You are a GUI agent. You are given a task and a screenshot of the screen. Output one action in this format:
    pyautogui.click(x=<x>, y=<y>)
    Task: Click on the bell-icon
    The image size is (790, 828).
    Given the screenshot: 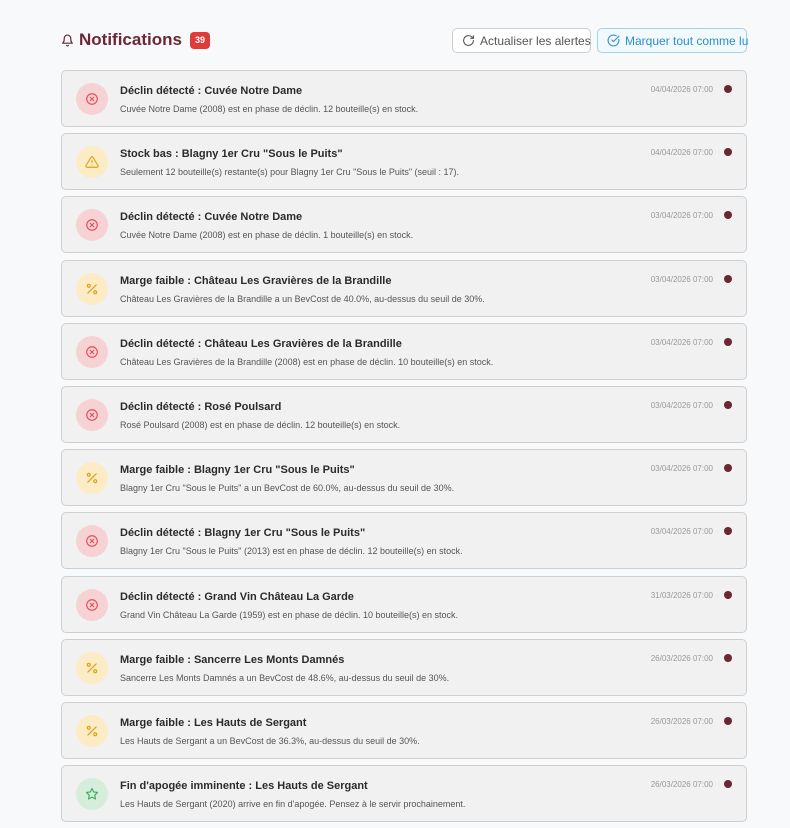 What is the action you would take?
    pyautogui.click(x=67, y=40)
    